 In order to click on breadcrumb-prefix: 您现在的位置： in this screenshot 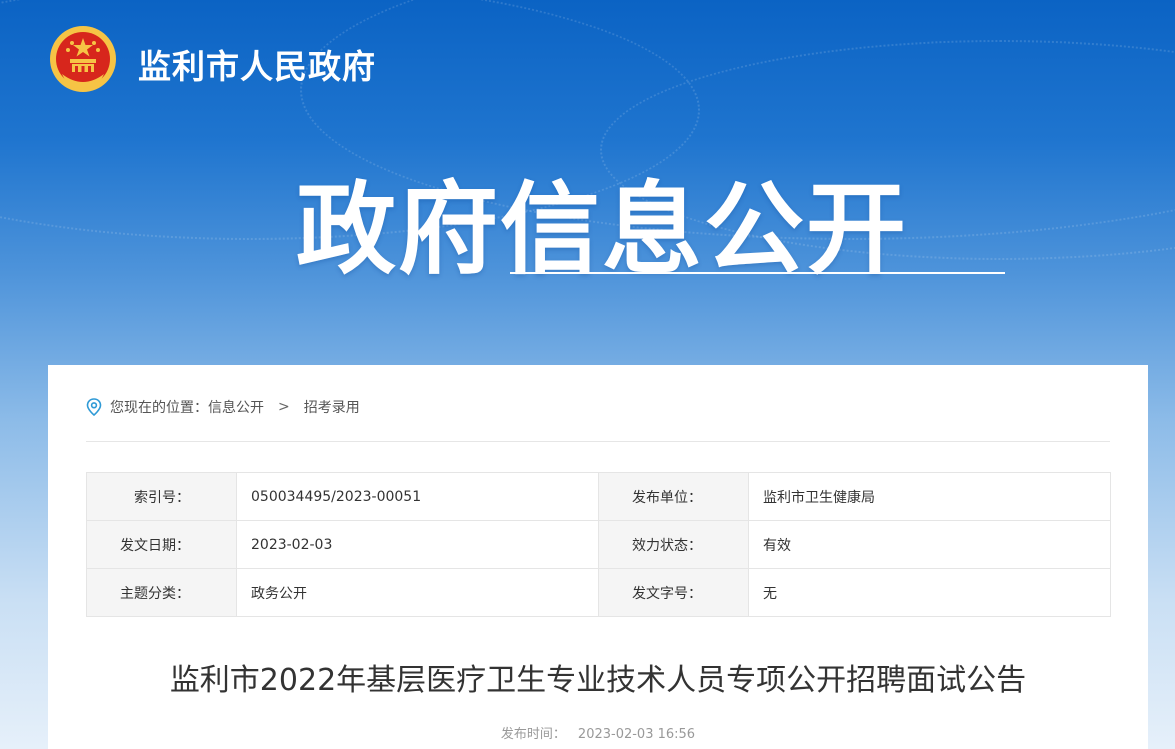, I will do `click(159, 408)`.